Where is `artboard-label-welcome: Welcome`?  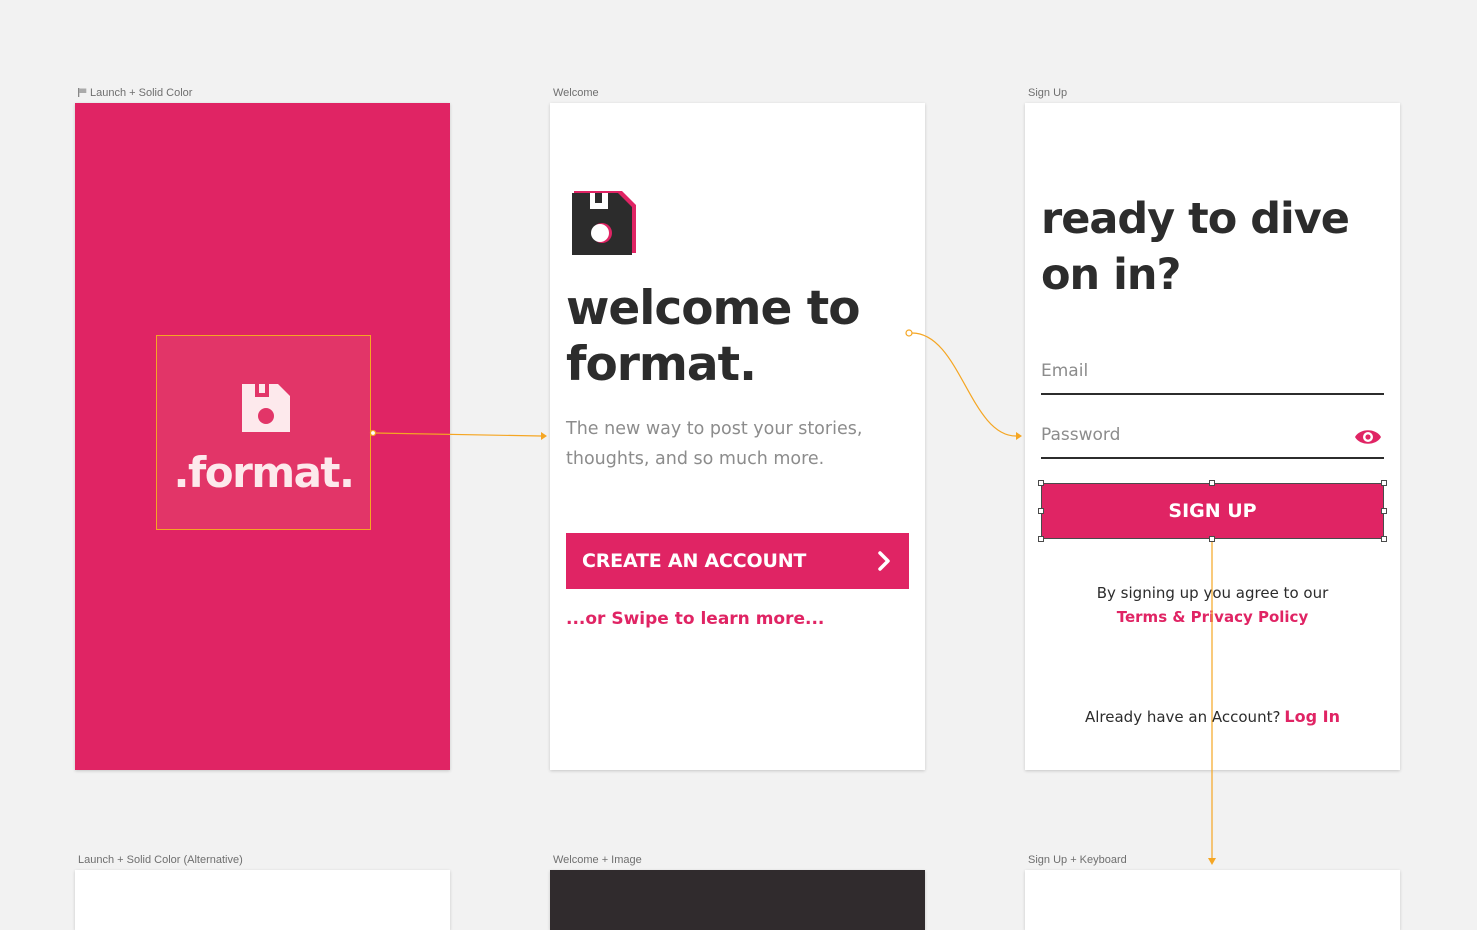
artboard-label-welcome: Welcome is located at coordinates (576, 93).